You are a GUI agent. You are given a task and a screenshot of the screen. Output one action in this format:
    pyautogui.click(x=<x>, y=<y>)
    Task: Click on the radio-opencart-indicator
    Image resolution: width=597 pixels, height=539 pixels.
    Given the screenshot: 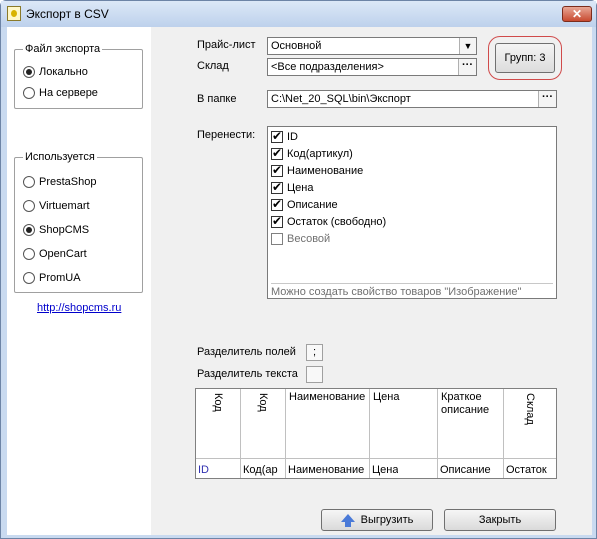 What is the action you would take?
    pyautogui.click(x=29, y=254)
    